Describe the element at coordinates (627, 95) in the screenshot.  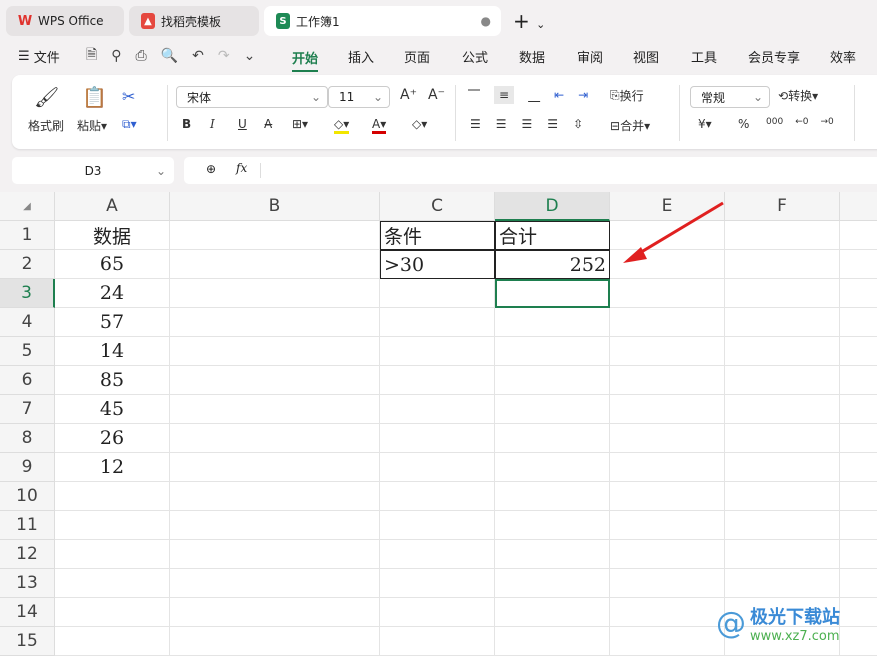
I see `wrap-text-button: ⎘ 换行` at that location.